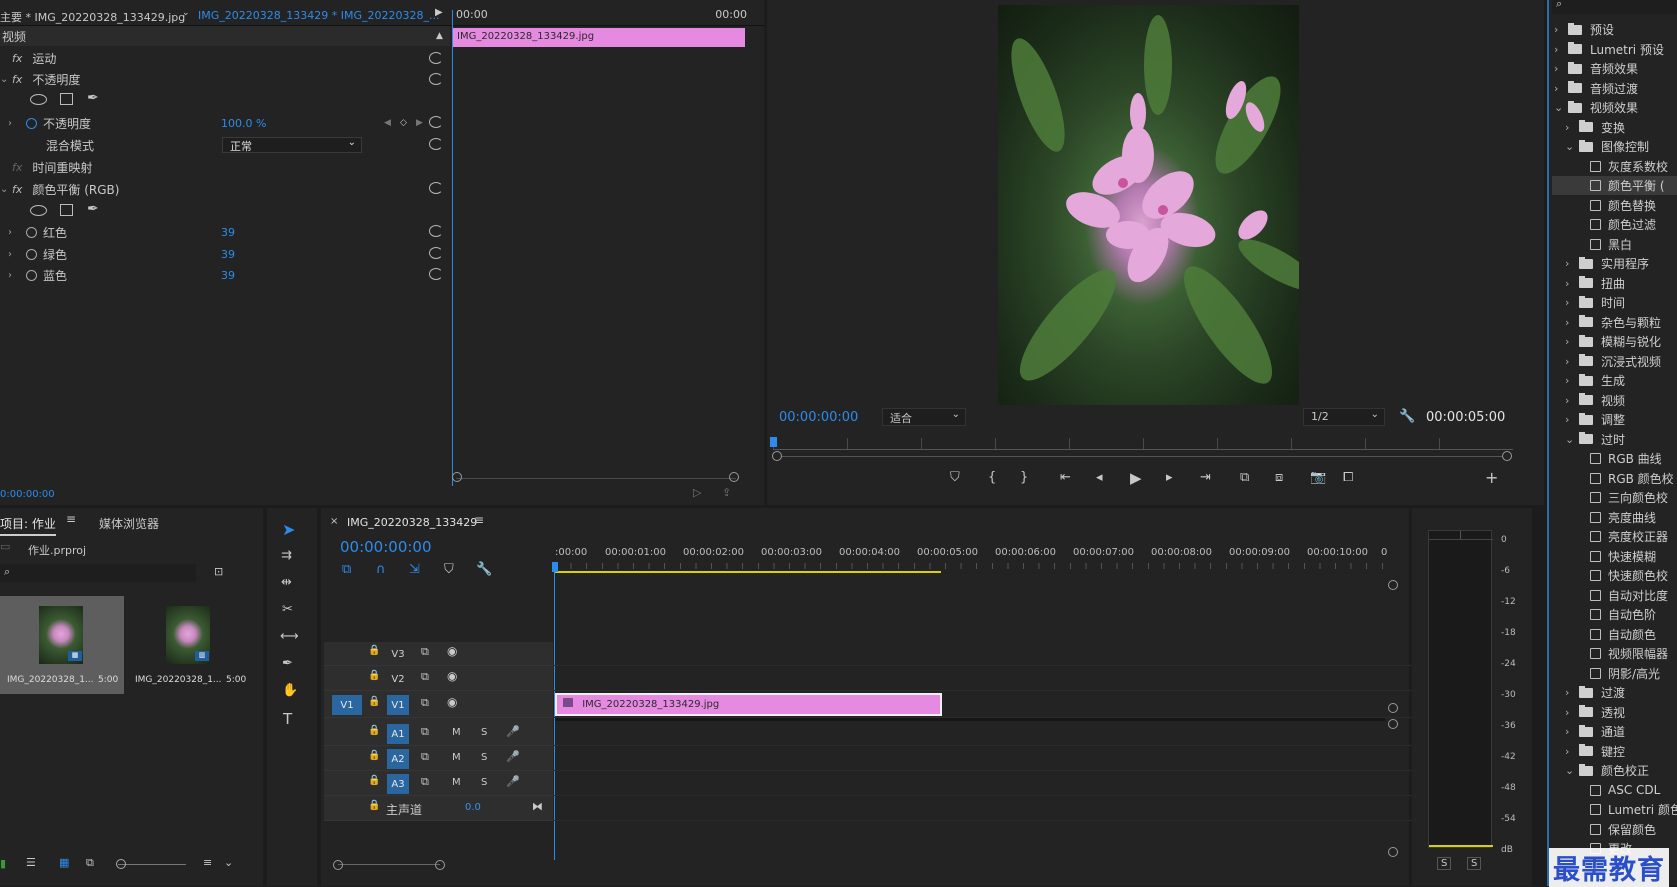 This screenshot has width=1677, height=887. Describe the element at coordinates (346, 569) in the screenshot. I see `nest-icon: ⧉` at that location.